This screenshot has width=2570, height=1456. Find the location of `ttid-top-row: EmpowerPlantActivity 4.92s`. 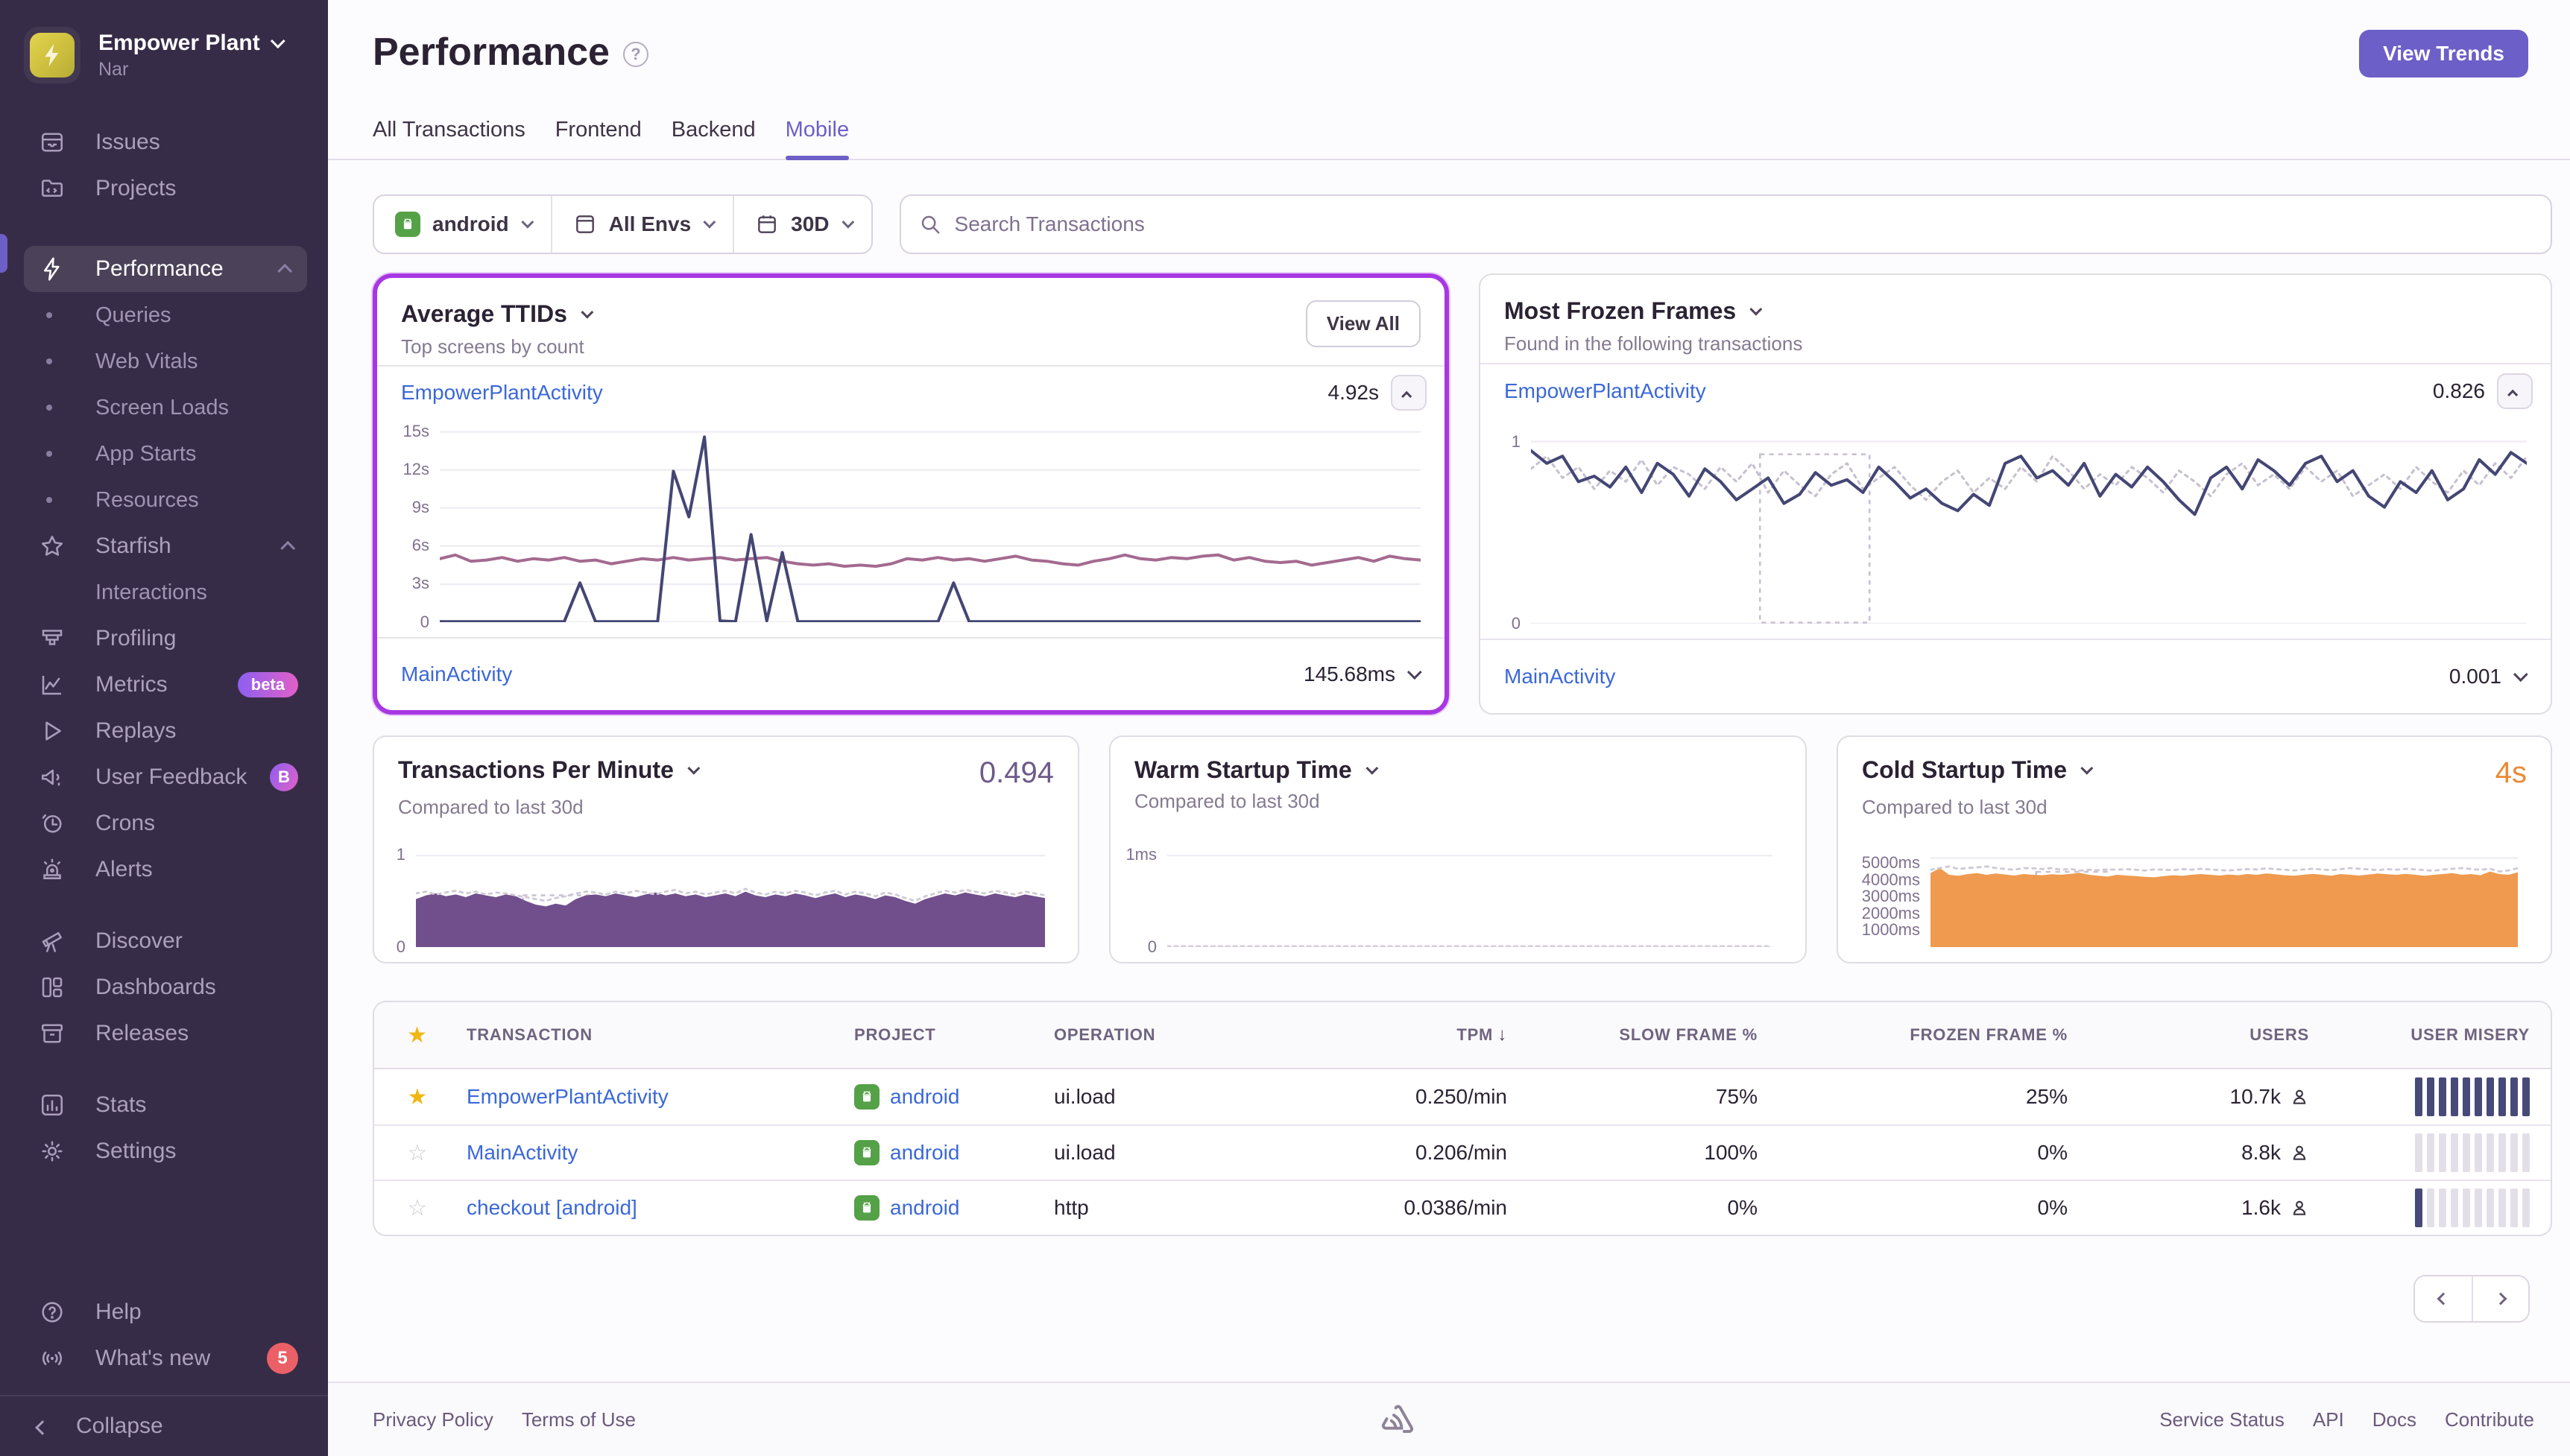

ttid-top-row: EmpowerPlantActivity 4.92s is located at coordinates (911, 393).